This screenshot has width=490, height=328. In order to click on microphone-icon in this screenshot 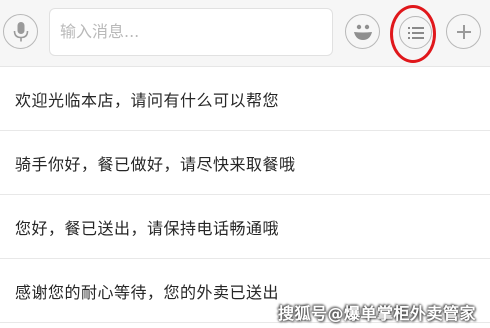, I will do `click(20, 31)`.